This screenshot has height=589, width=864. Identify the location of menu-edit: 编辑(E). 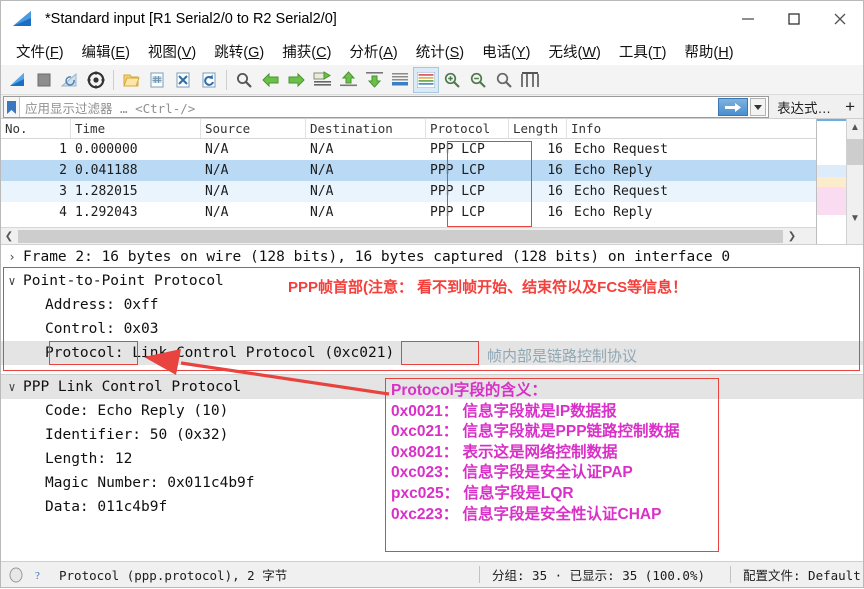
(106, 51).